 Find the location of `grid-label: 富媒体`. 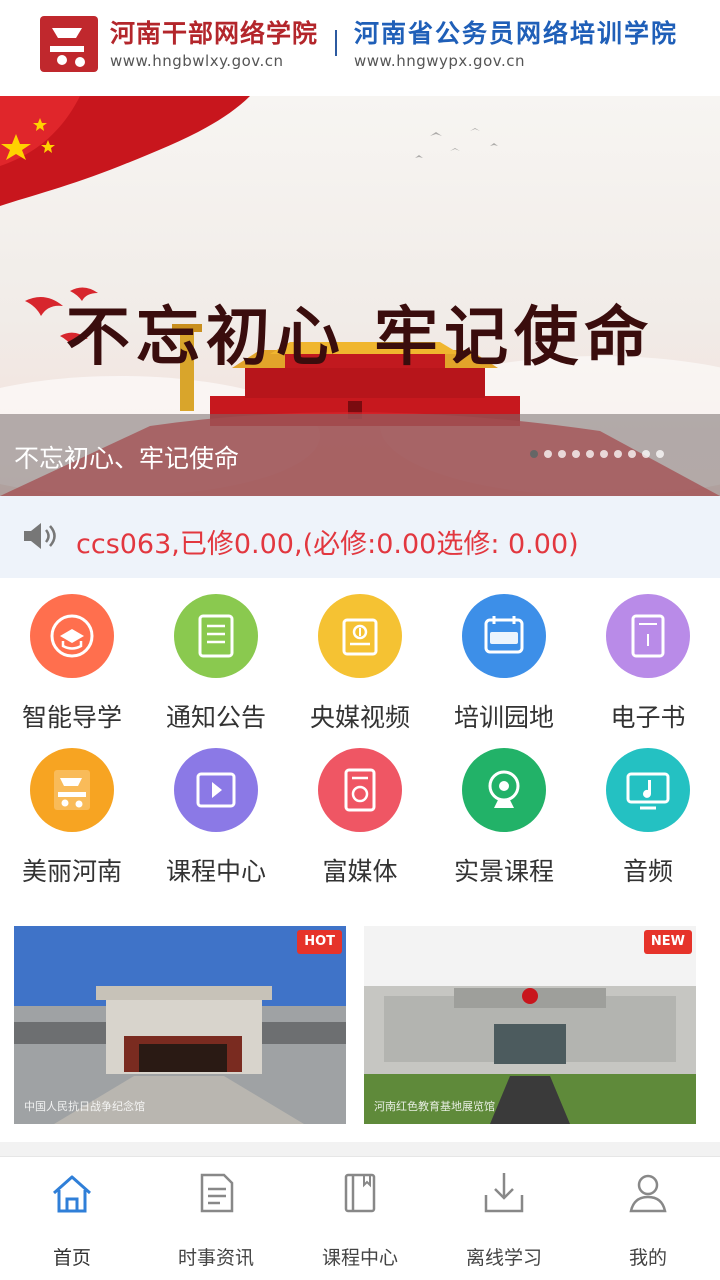

grid-label: 富媒体 is located at coordinates (360, 871).